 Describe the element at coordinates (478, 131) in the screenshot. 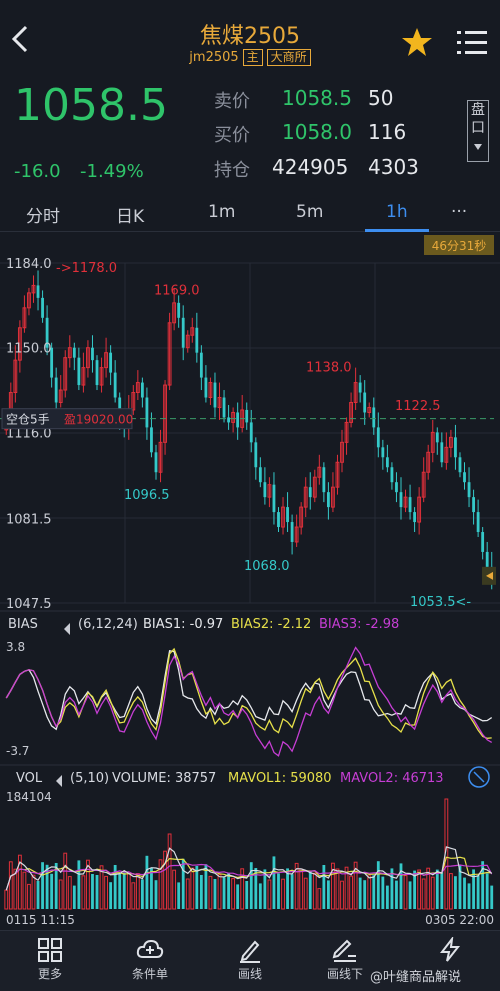

I see `order-book-toggle: 盘 口` at that location.